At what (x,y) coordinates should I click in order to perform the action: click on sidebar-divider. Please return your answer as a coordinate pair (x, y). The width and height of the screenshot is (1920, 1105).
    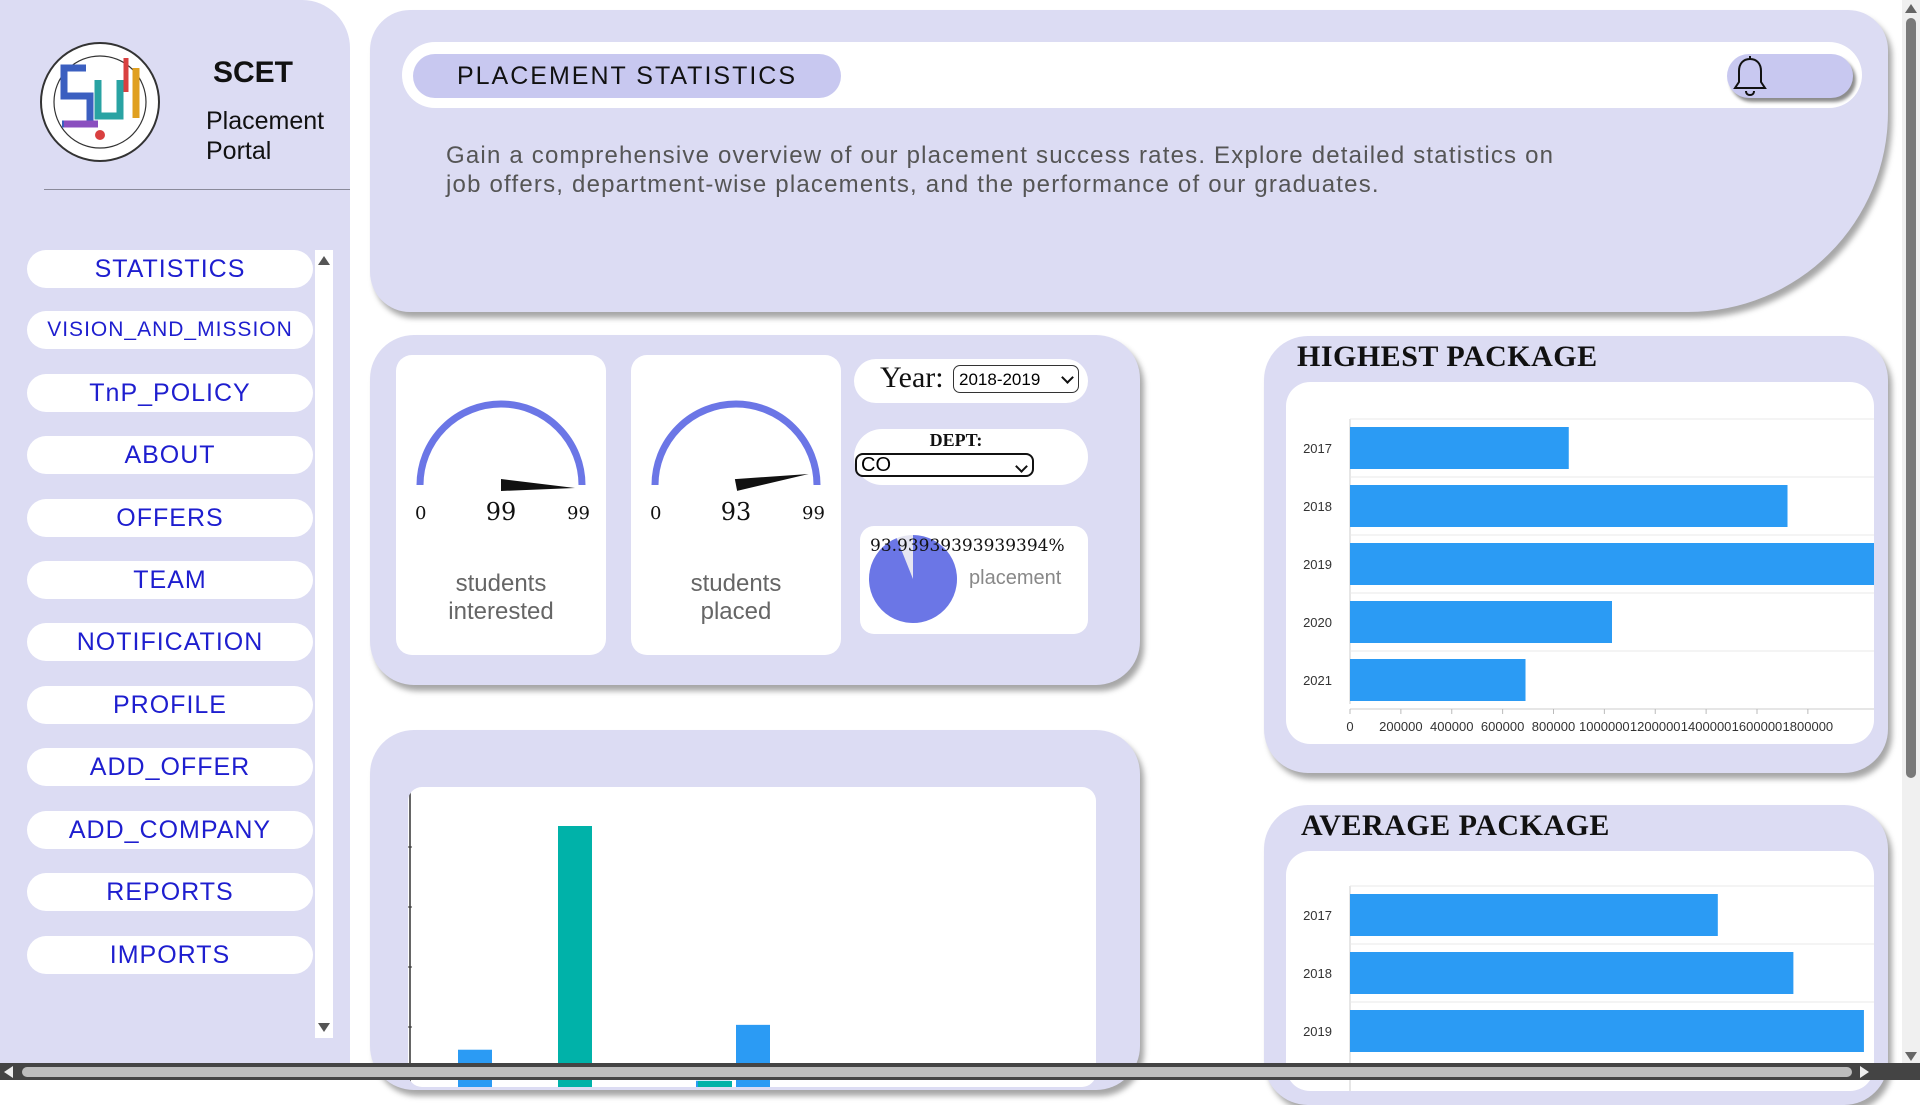
    Looking at the image, I should click on (197, 189).